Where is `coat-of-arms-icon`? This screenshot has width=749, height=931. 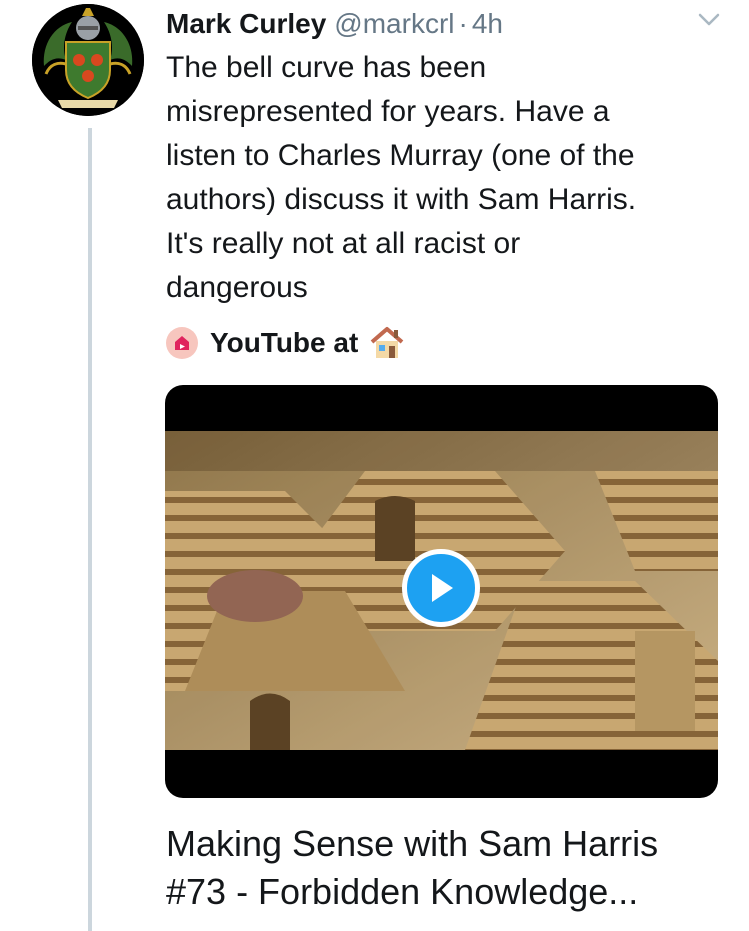 coat-of-arms-icon is located at coordinates (88, 60).